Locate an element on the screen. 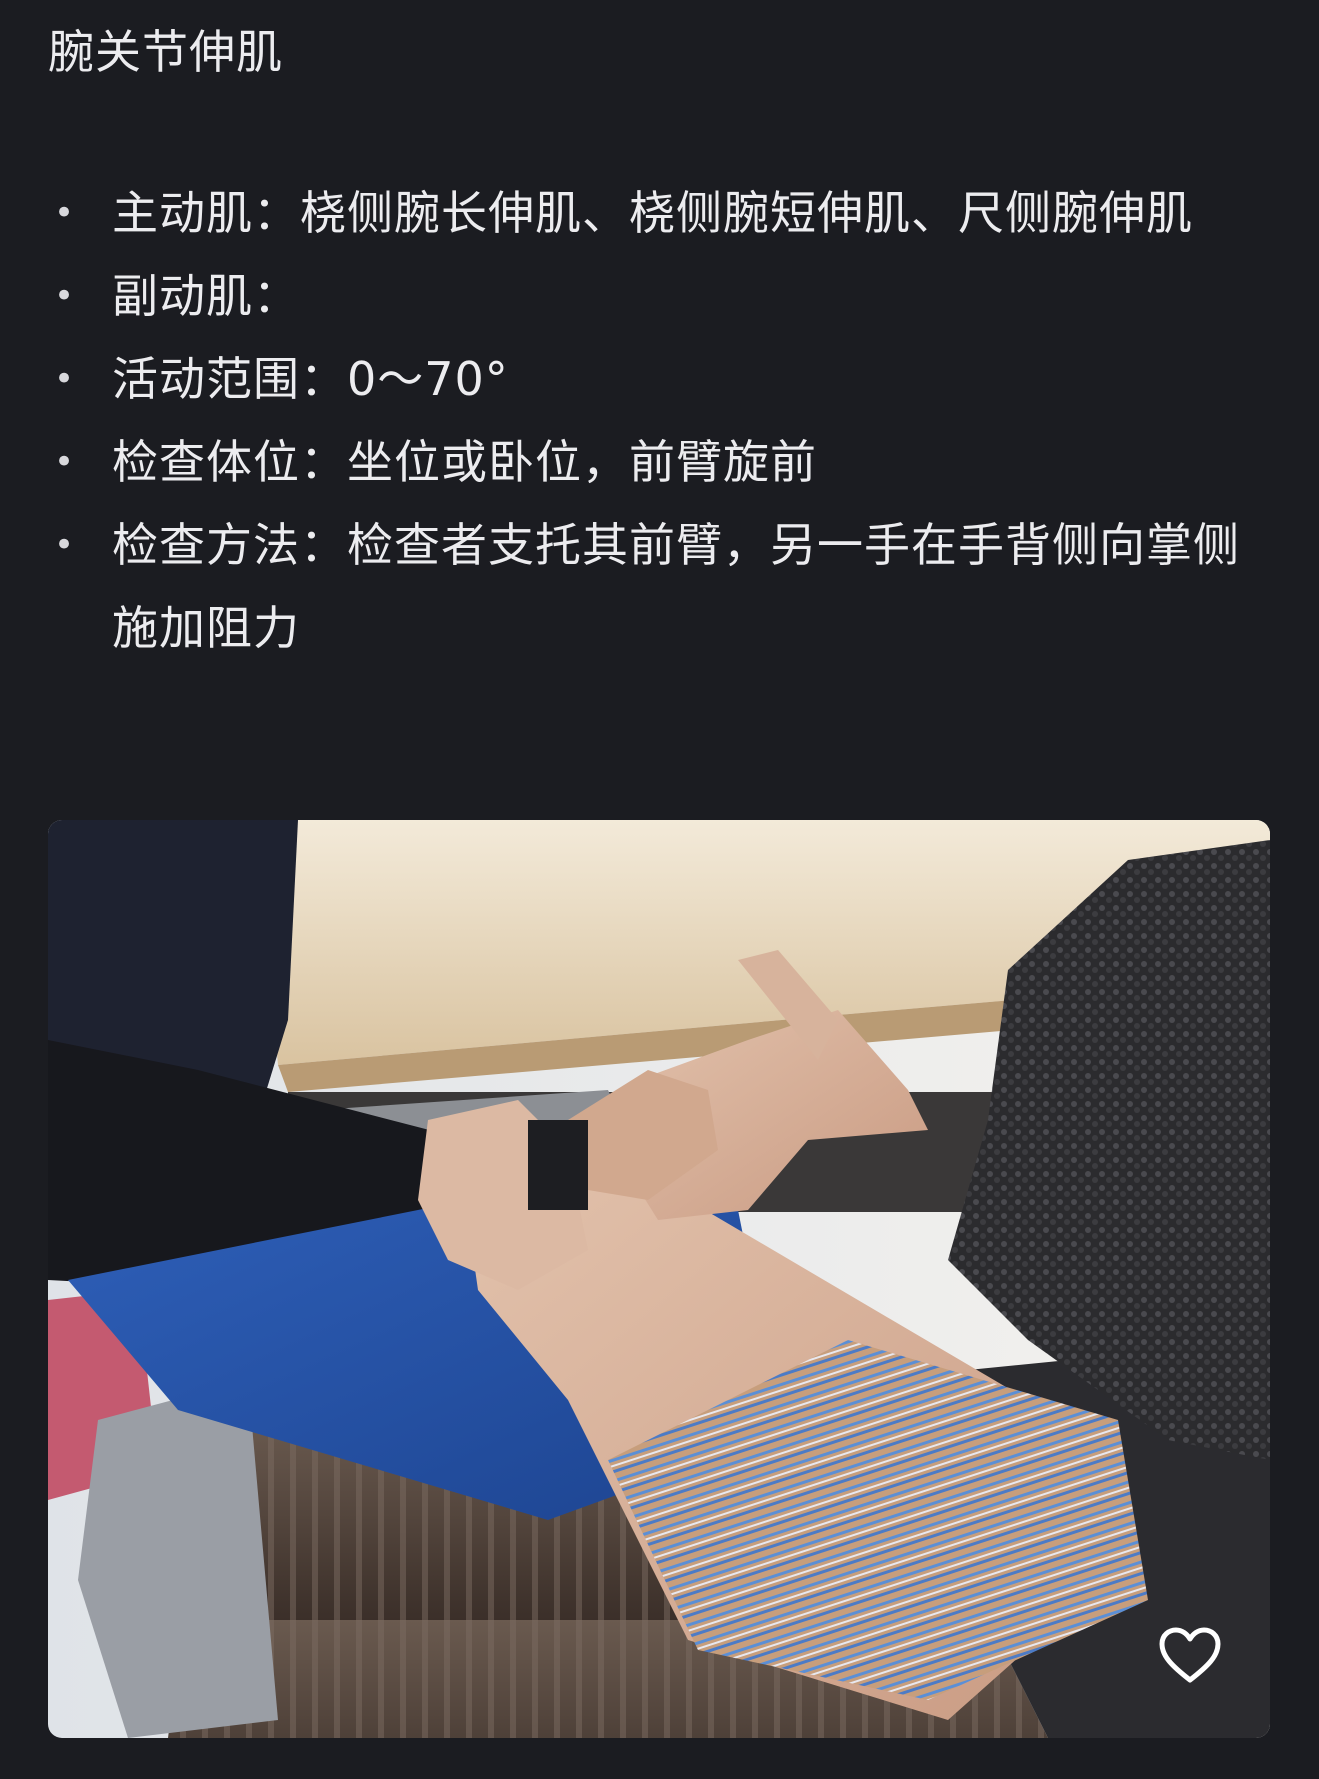  list-item: • 活动范围：0～70° is located at coordinates (663, 379).